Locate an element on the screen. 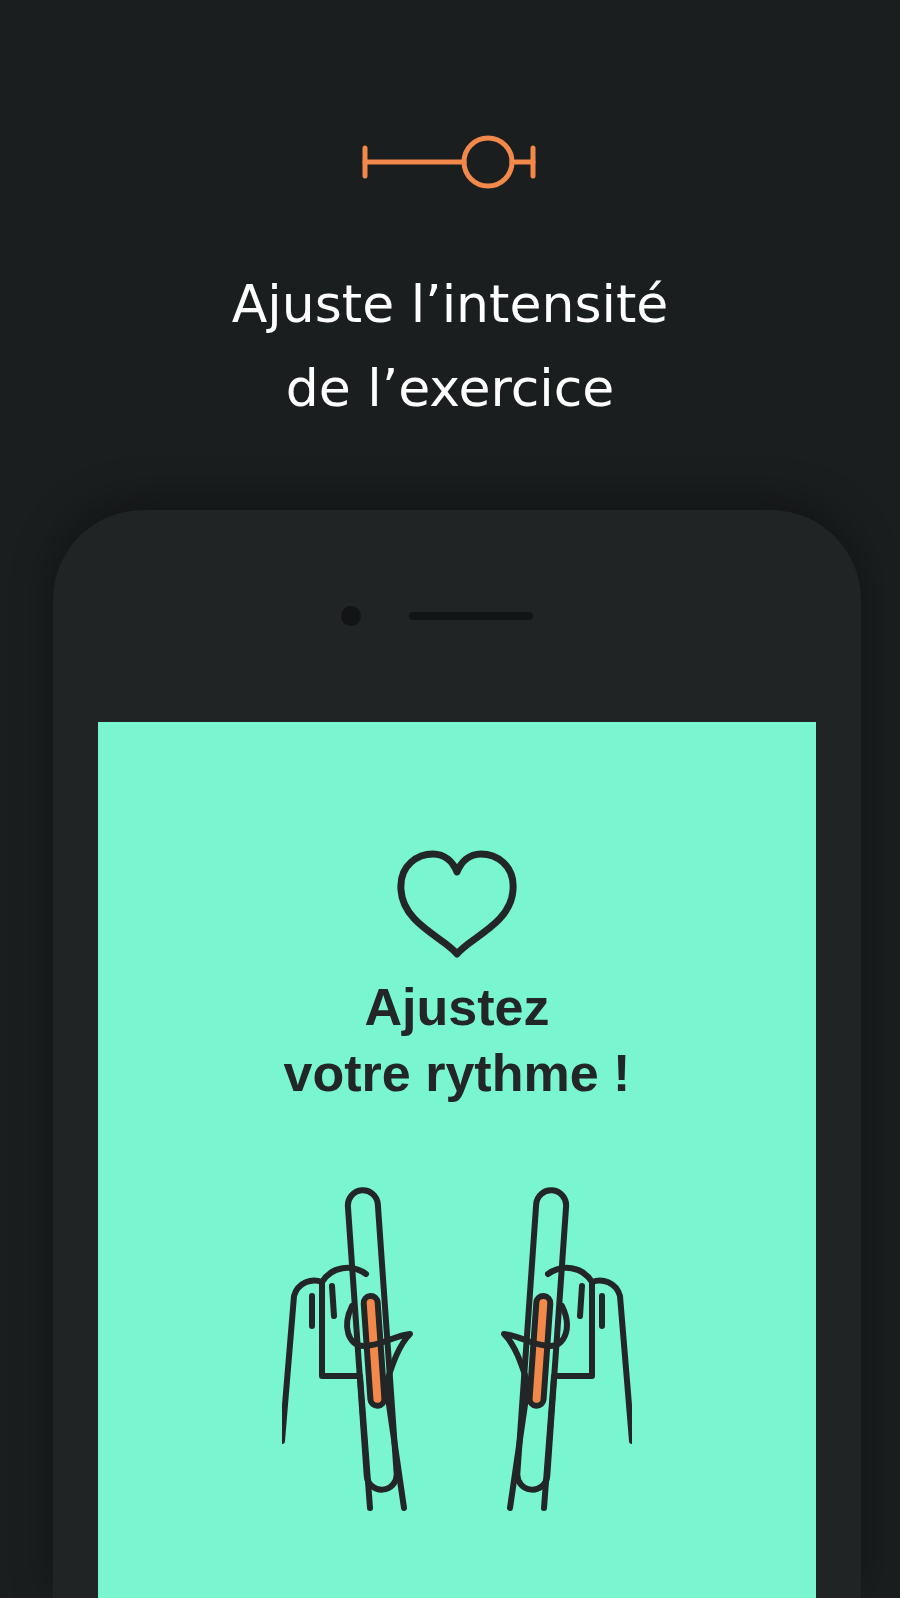 This screenshot has height=1598, width=900. headline: Ajuste l’intensité de l’exercice is located at coordinates (450, 346).